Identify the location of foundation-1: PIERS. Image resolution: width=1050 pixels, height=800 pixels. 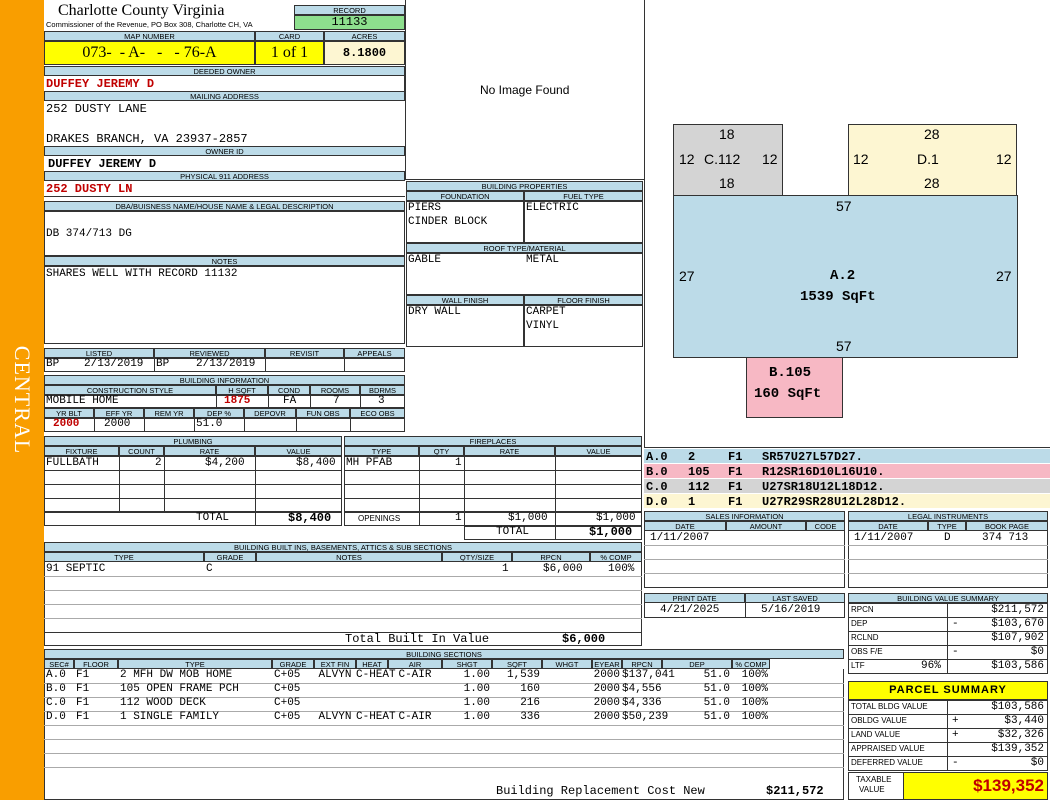
(425, 208).